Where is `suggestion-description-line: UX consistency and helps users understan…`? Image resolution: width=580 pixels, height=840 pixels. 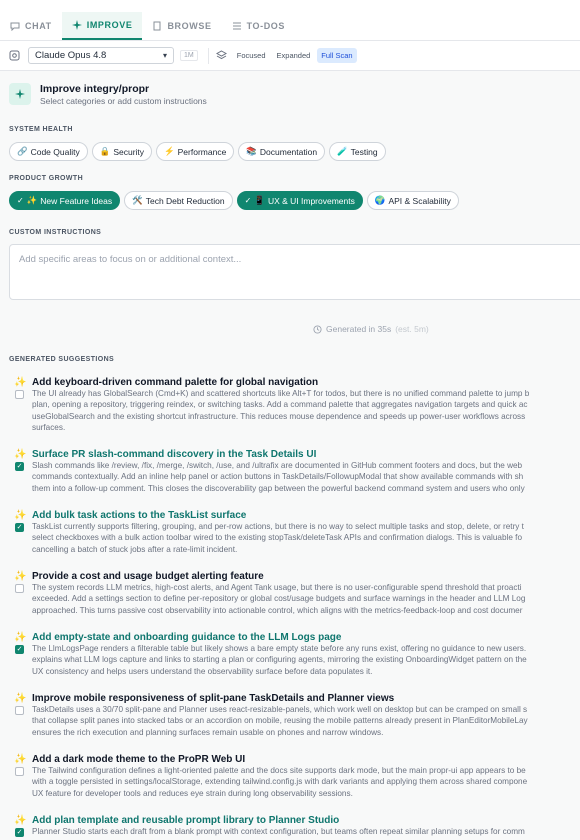
suggestion-description-line: UX consistency and helps users understan… is located at coordinates (202, 671).